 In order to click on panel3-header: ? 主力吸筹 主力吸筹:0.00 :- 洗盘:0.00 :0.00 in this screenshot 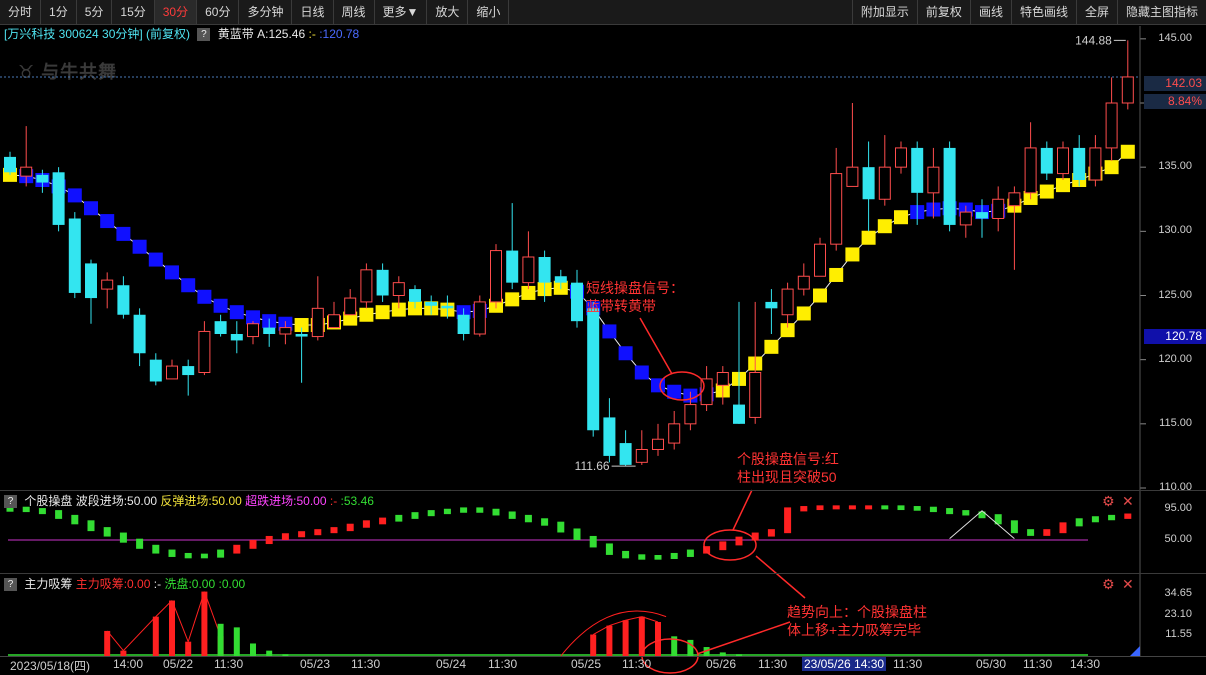, I will do `click(122, 584)`.